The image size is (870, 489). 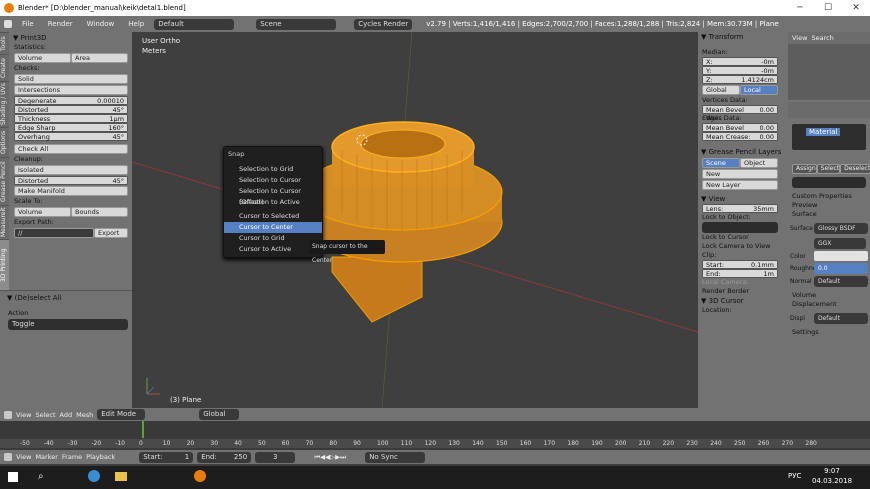 I want to click on assign-button: Assign, so click(x=804, y=169).